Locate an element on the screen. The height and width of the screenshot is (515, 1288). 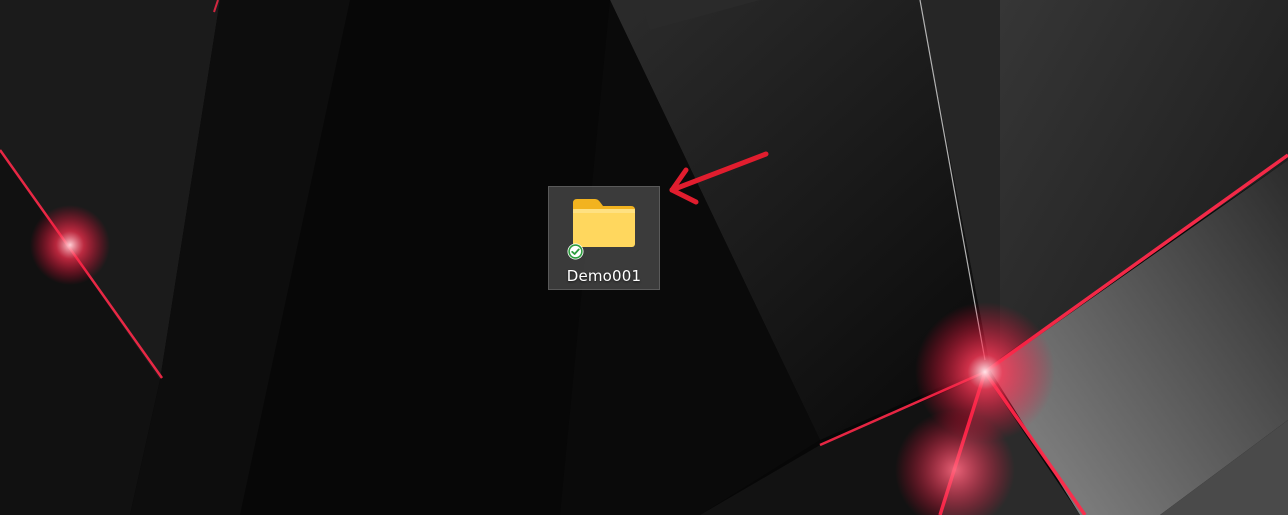
folder-icon is located at coordinates (604, 223).